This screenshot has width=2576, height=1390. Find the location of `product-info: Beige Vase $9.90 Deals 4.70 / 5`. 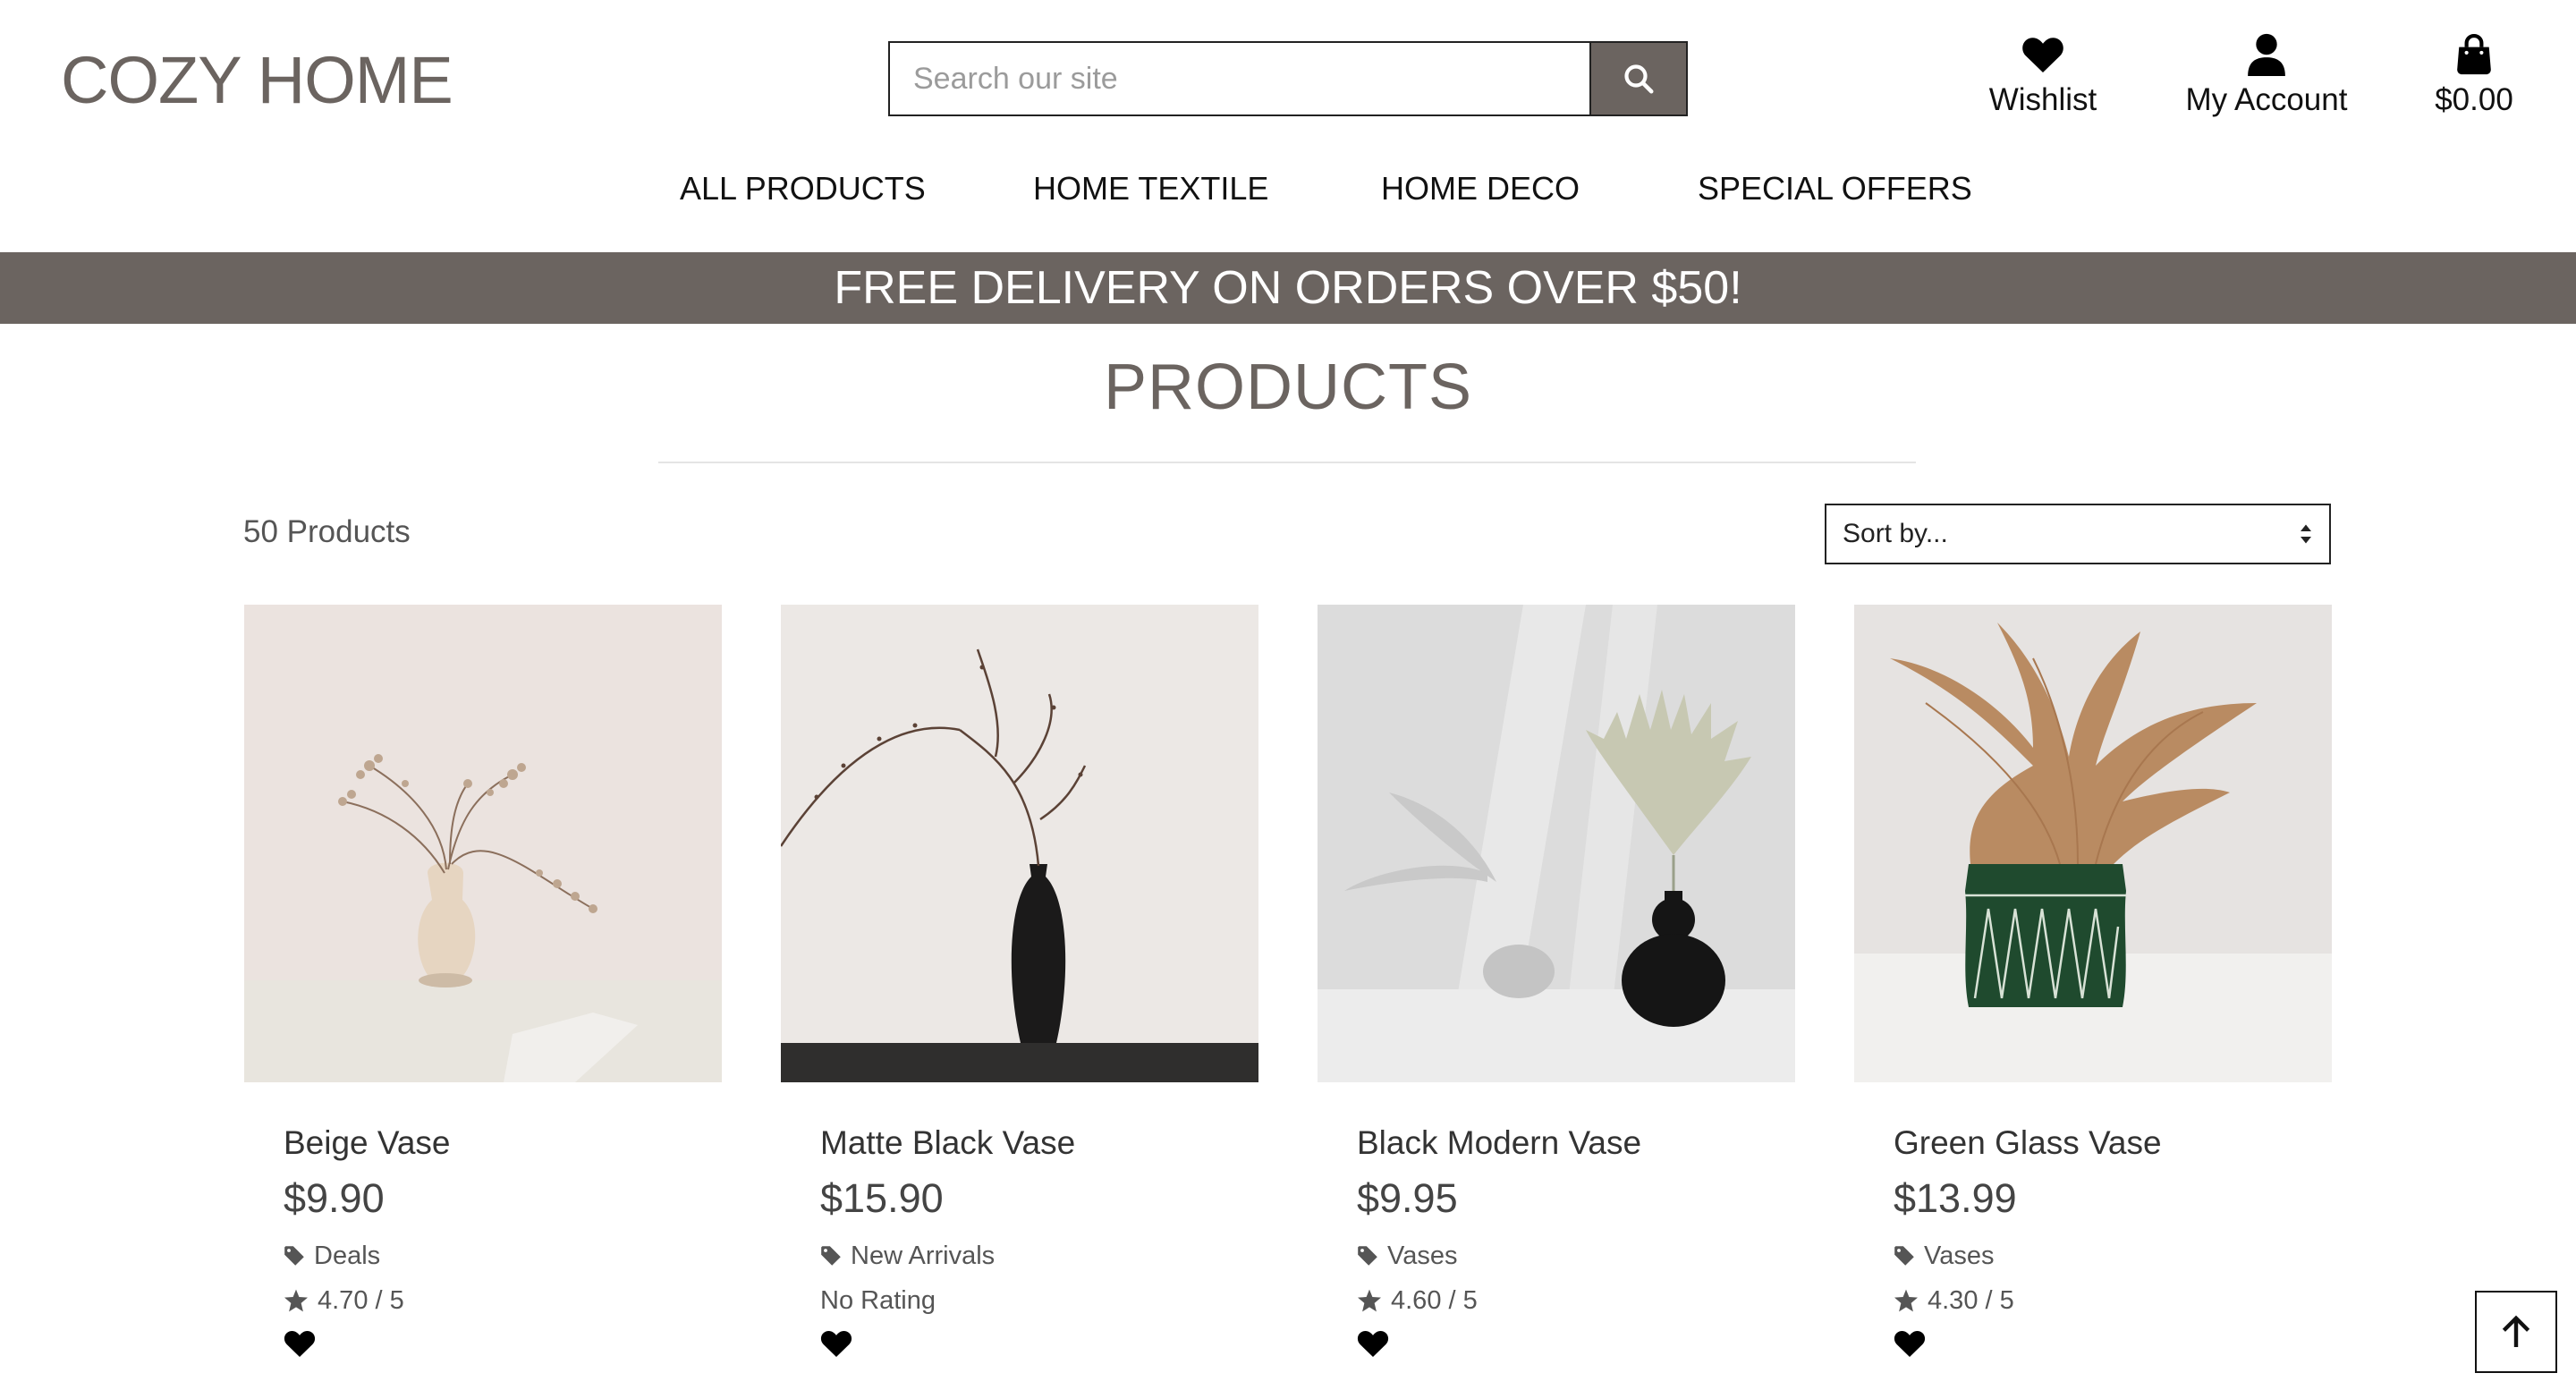

product-info: Beige Vase $9.90 Deals 4.70 / 5 is located at coordinates (483, 1241).